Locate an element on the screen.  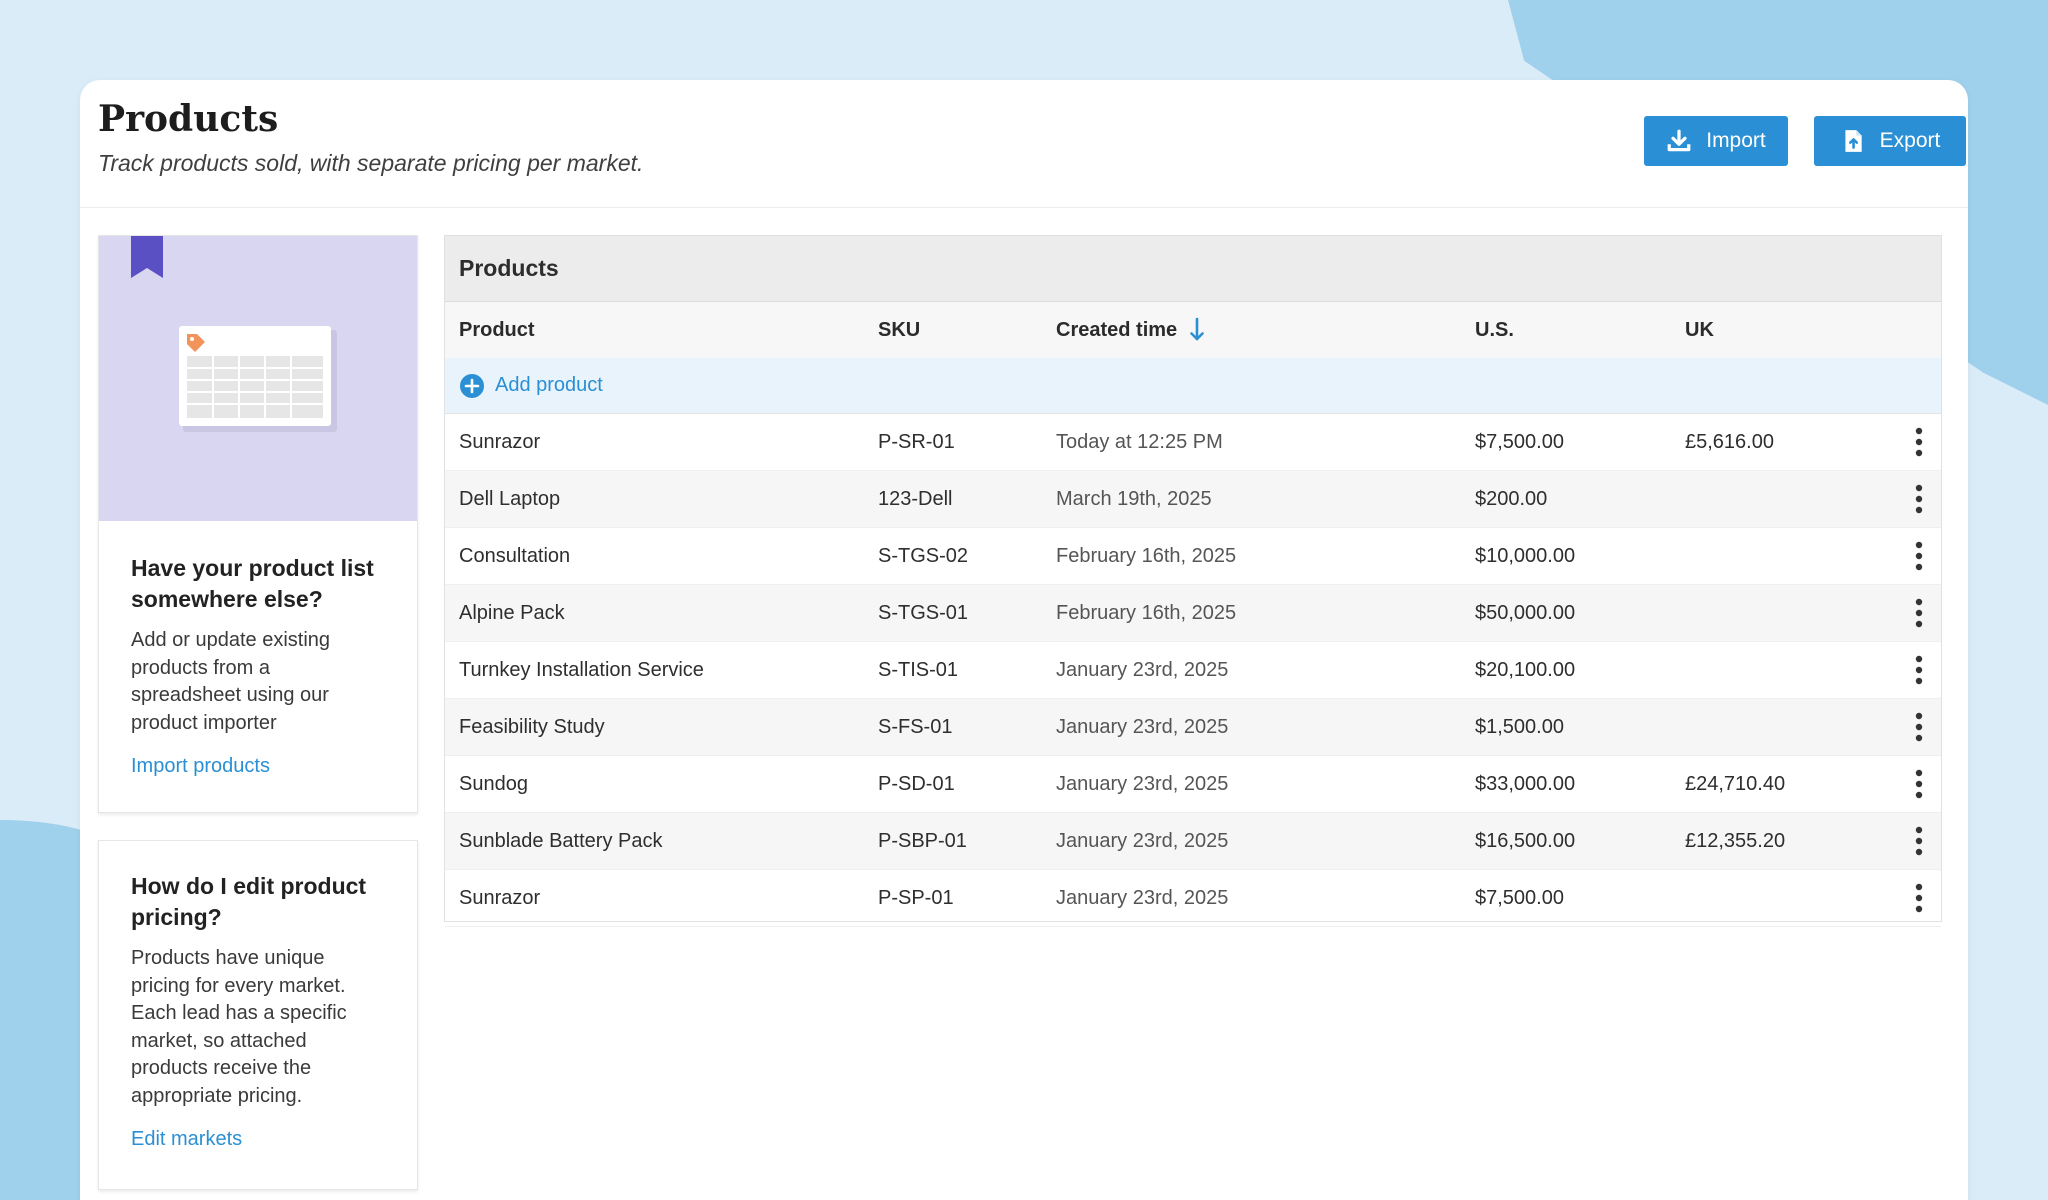
cell-price-us: $10,000.00 is located at coordinates (1525, 555).